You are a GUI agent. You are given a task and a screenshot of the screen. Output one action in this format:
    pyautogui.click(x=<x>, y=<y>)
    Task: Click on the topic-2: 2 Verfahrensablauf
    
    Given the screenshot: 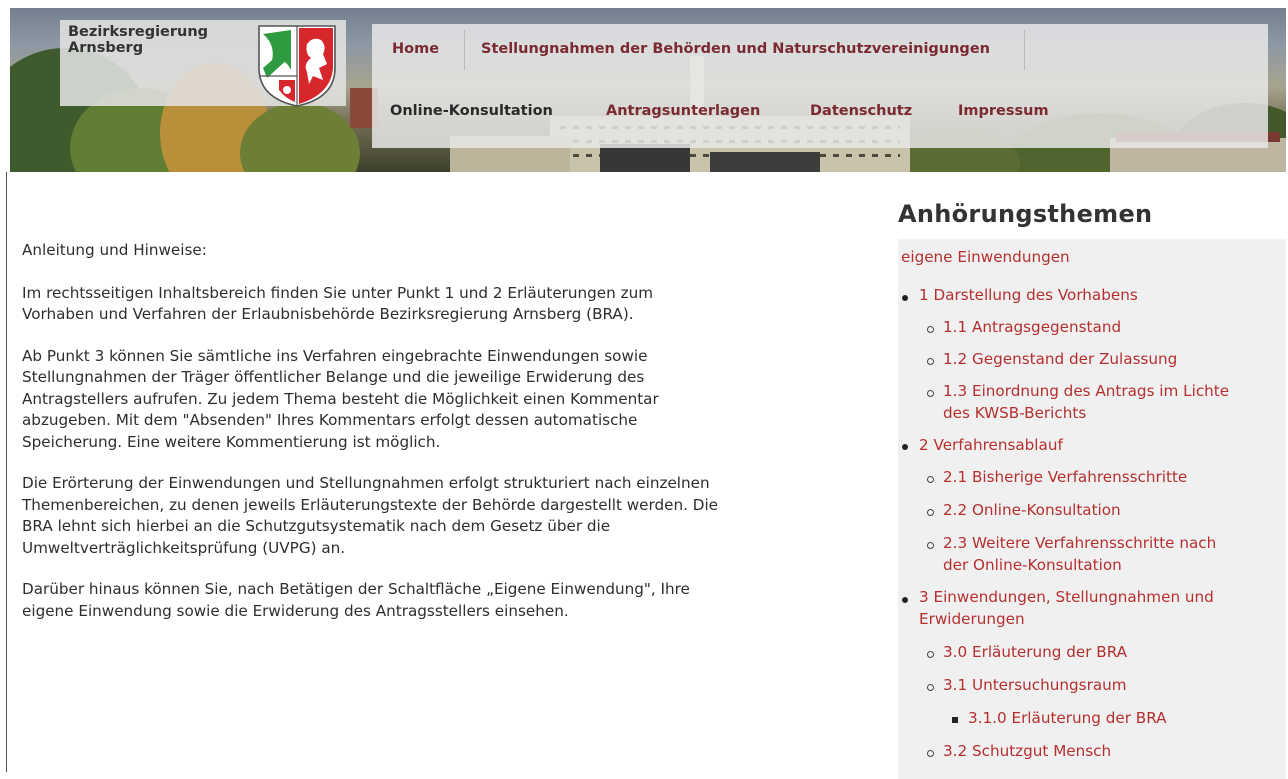 What is the action you would take?
    pyautogui.click(x=991, y=445)
    